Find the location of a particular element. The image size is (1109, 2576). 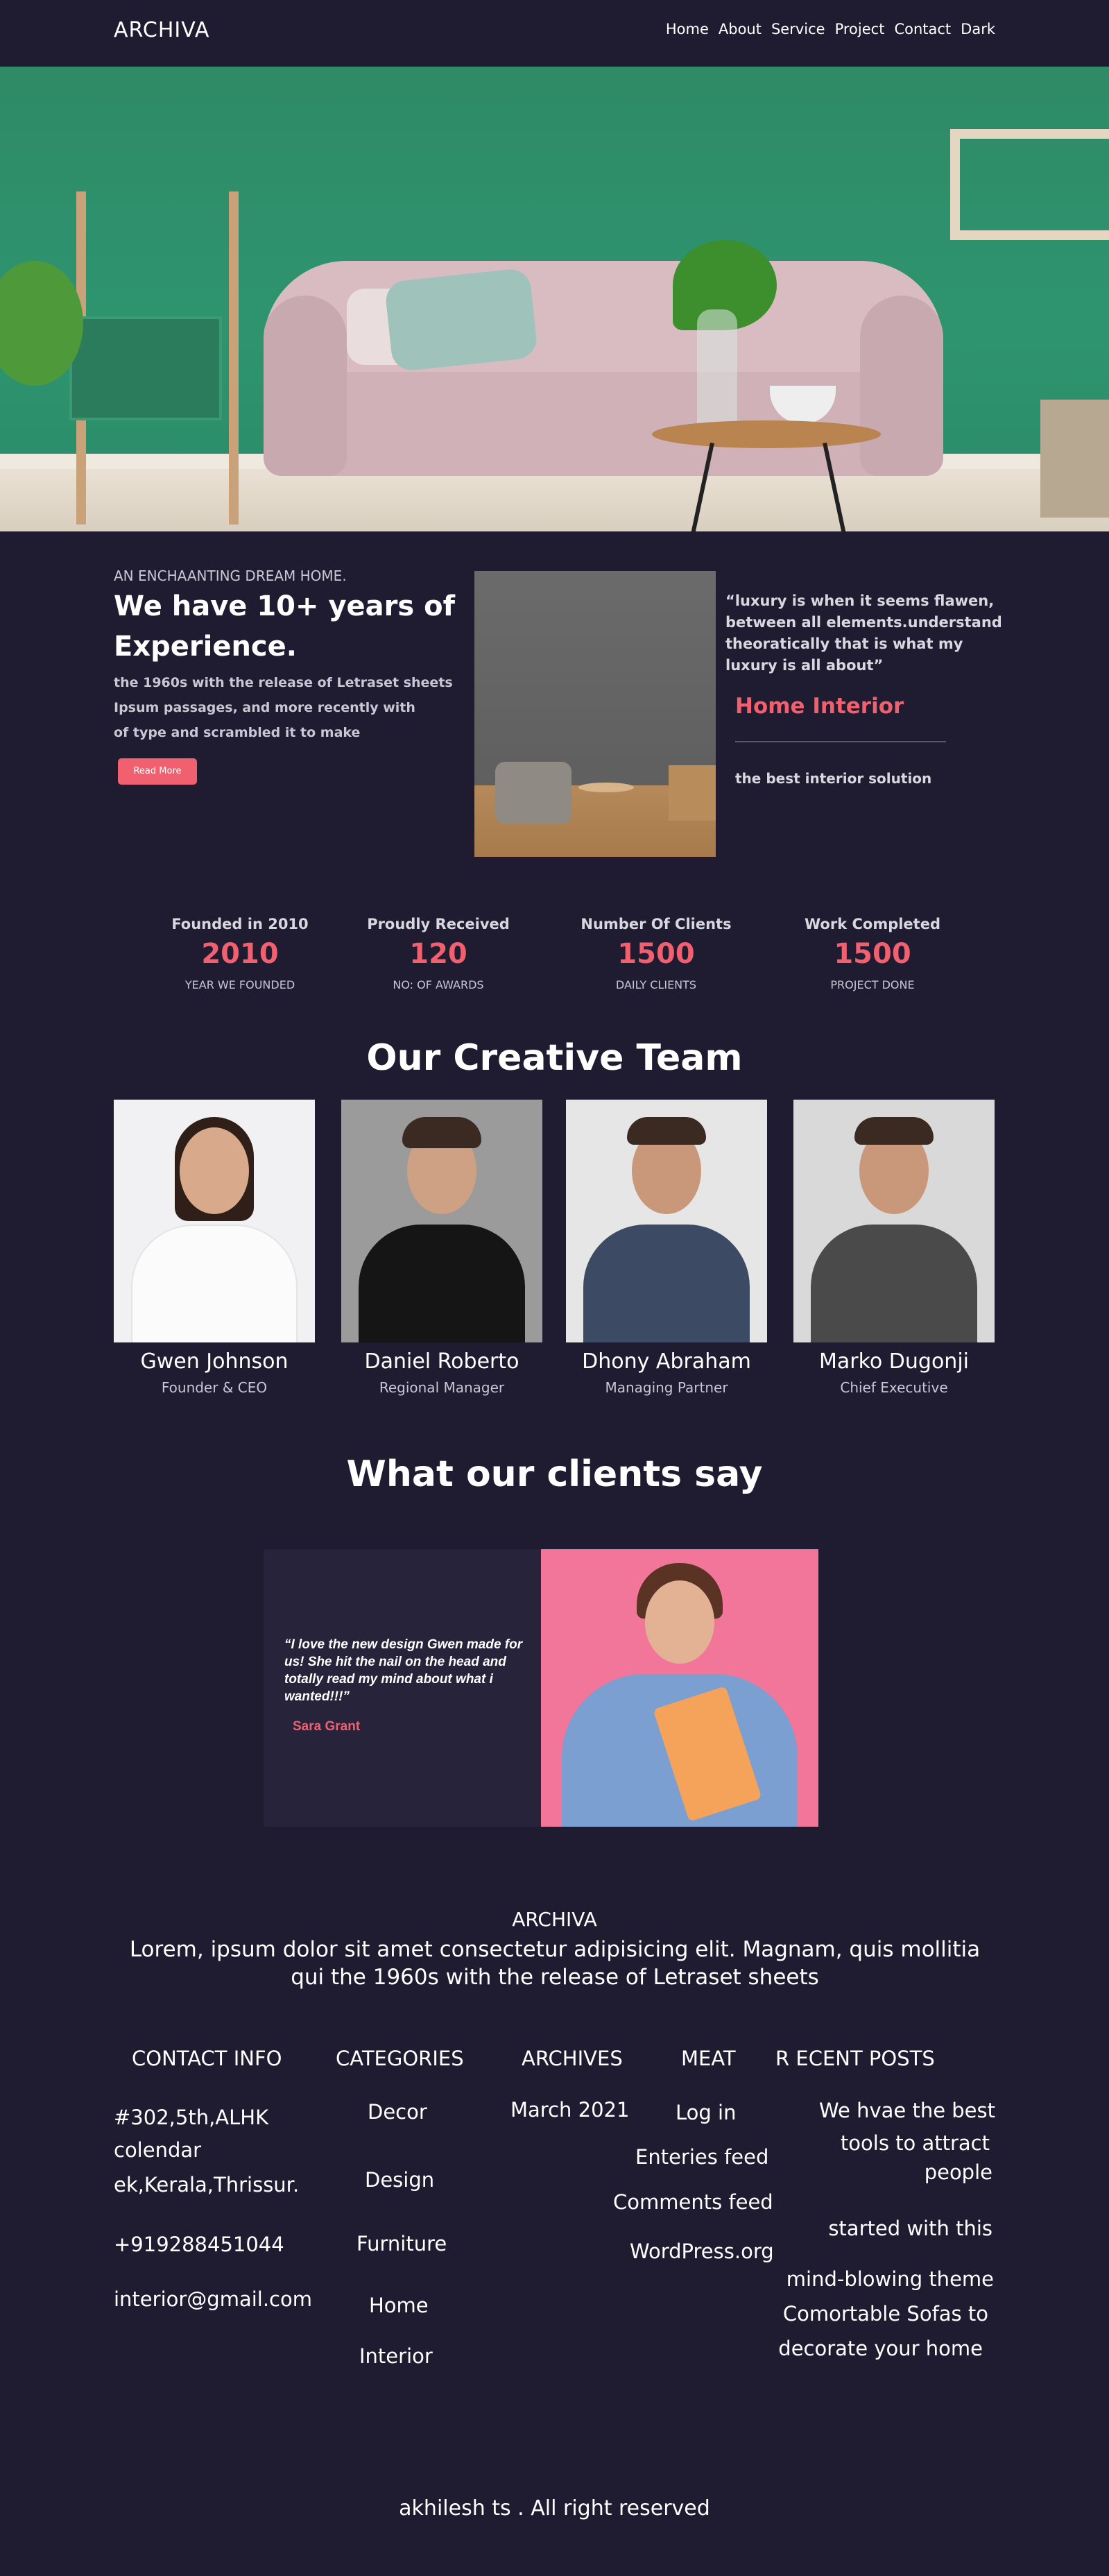

member-role: Founder & CEO is located at coordinates (214, 1387).